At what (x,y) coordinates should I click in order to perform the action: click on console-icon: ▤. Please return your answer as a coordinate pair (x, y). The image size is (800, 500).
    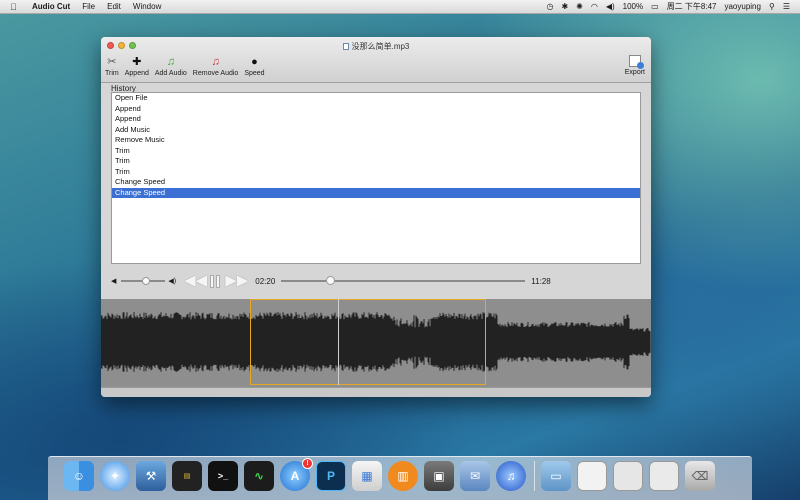
    Looking at the image, I should click on (187, 476).